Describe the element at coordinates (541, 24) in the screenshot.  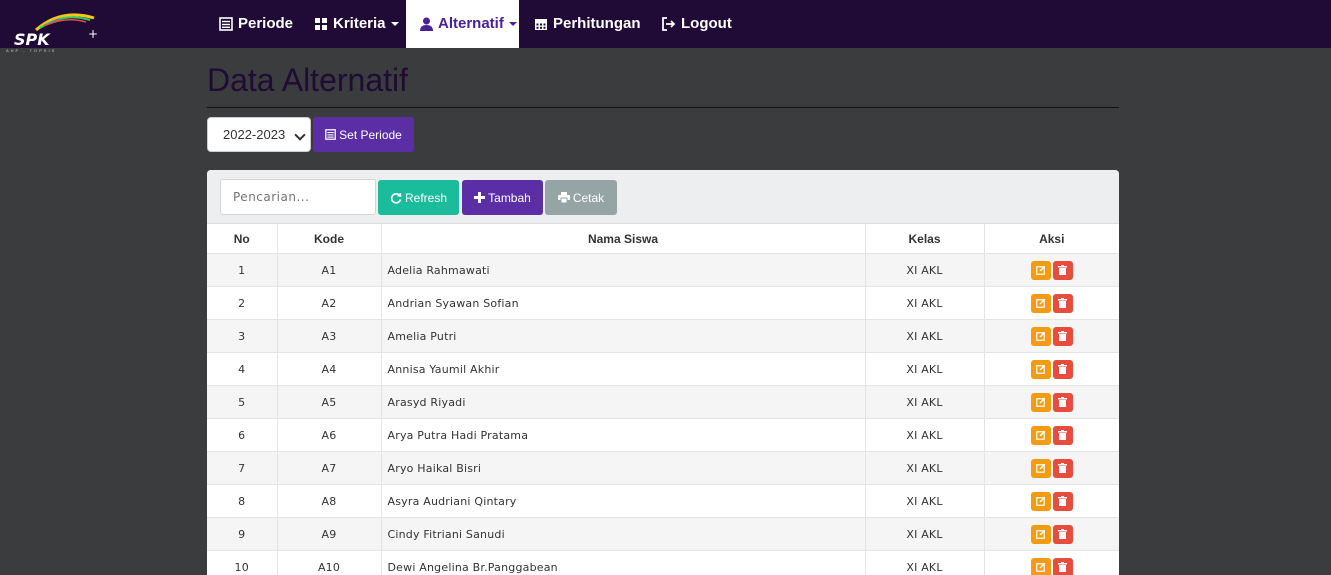
I see `calendar-icon` at that location.